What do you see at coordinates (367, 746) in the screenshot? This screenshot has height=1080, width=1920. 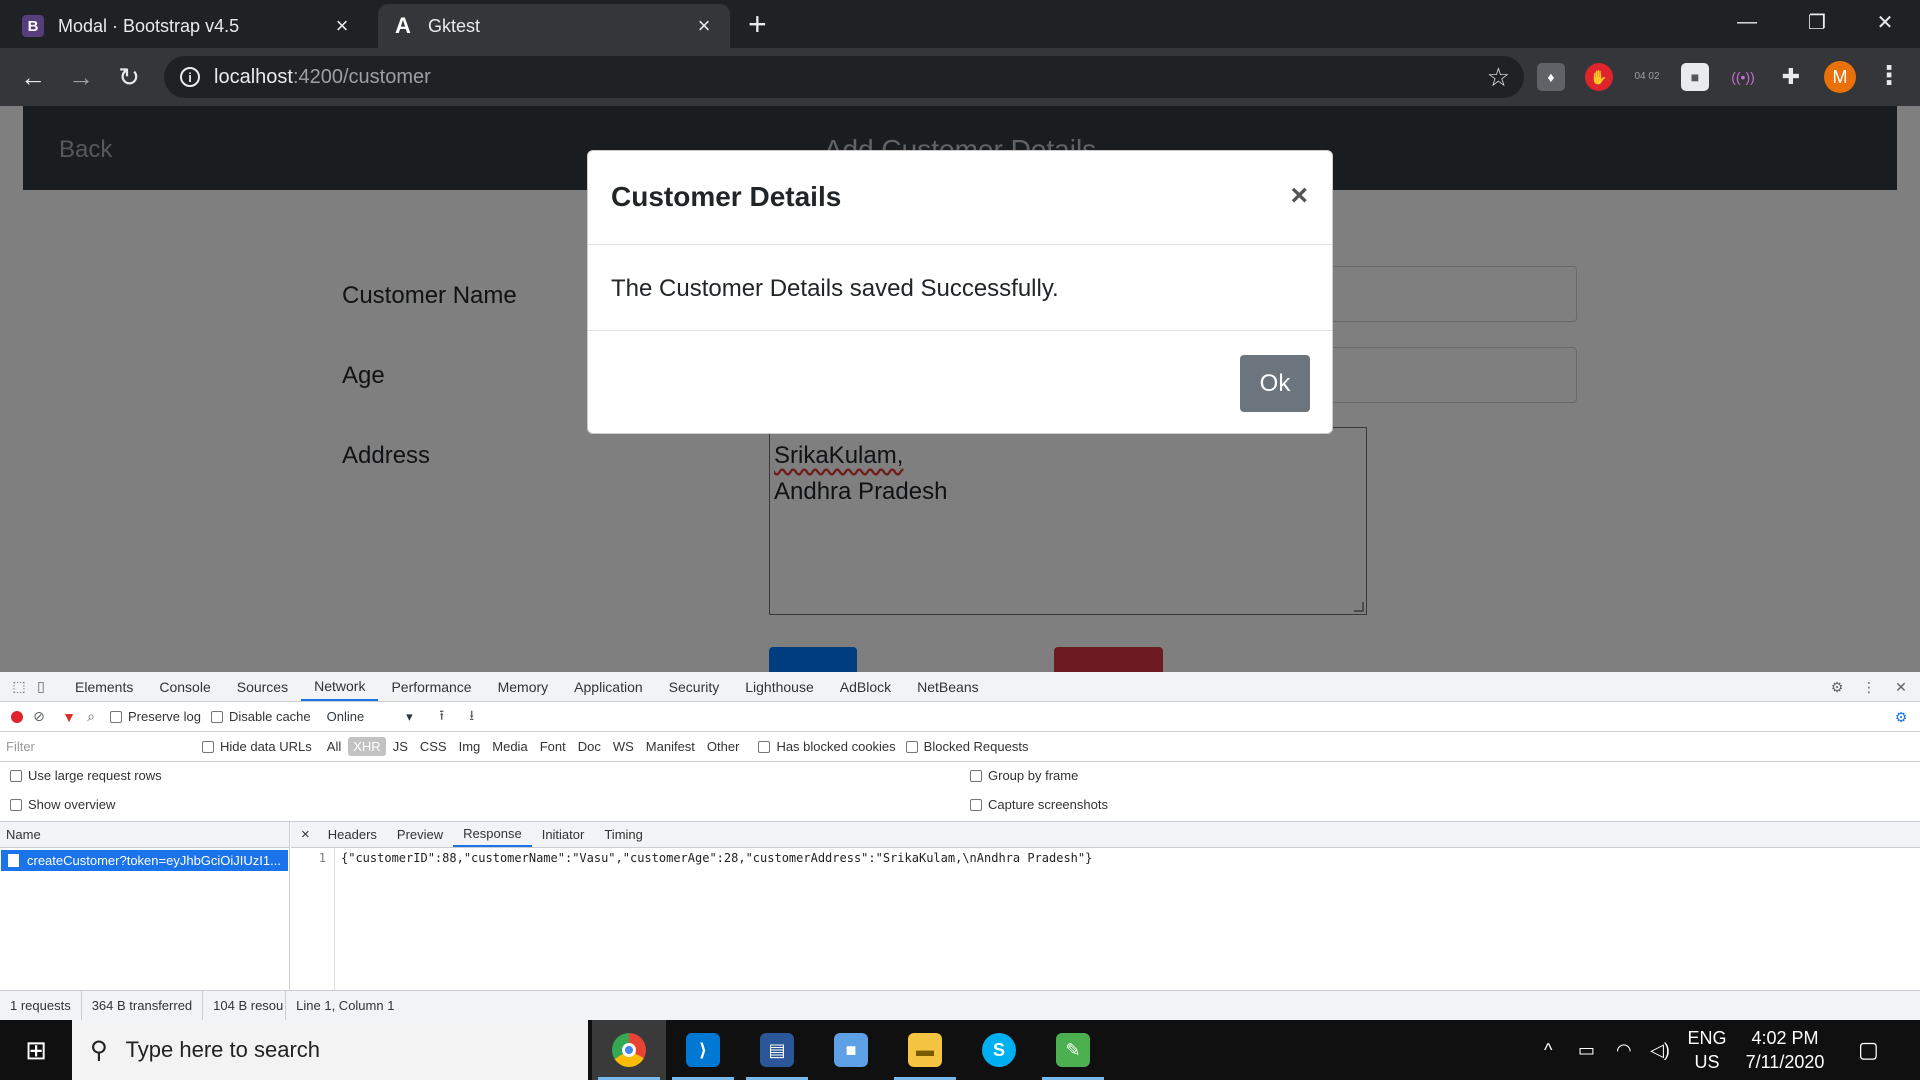 I see `type-filter-xhr: XHR` at bounding box center [367, 746].